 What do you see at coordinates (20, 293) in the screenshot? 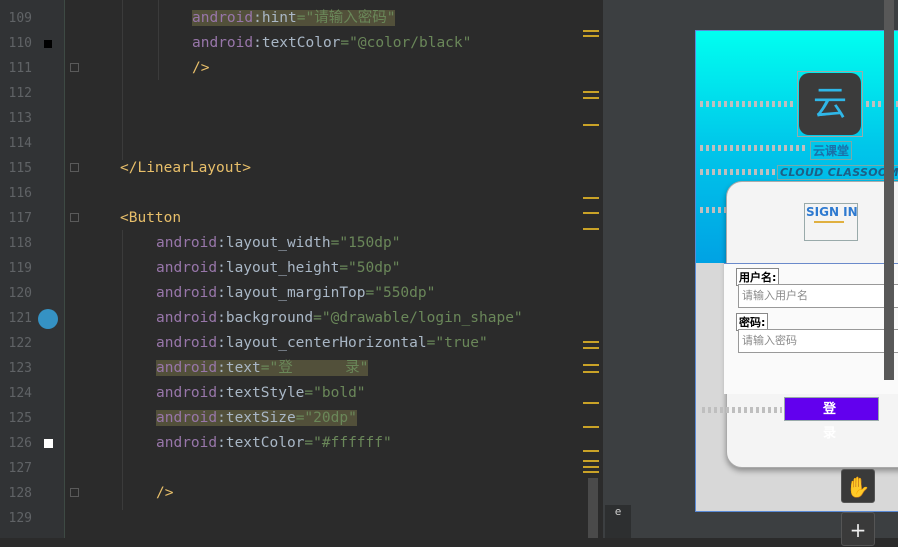
I see `line-number: 120` at bounding box center [20, 293].